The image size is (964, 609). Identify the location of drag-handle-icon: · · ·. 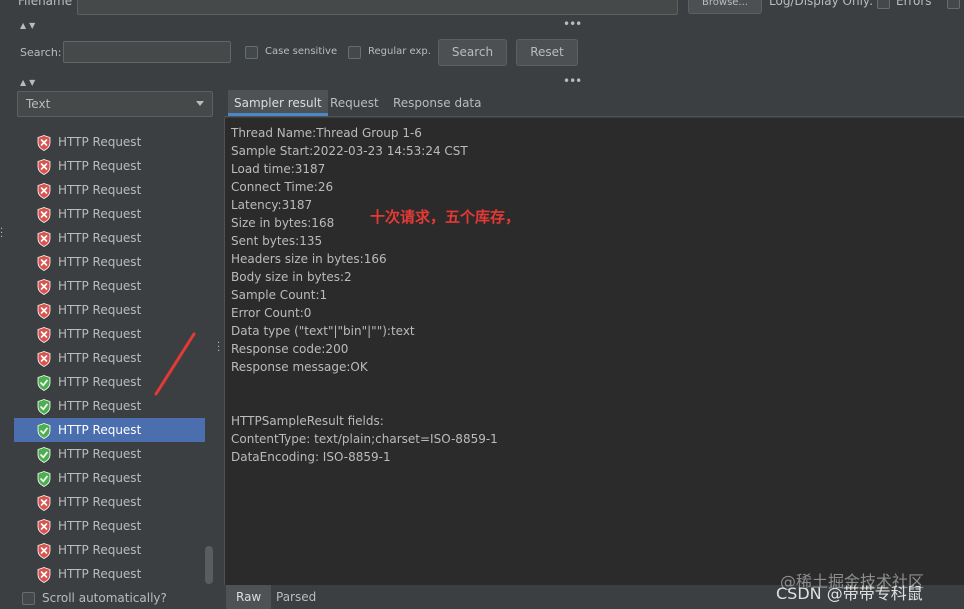
(218, 348).